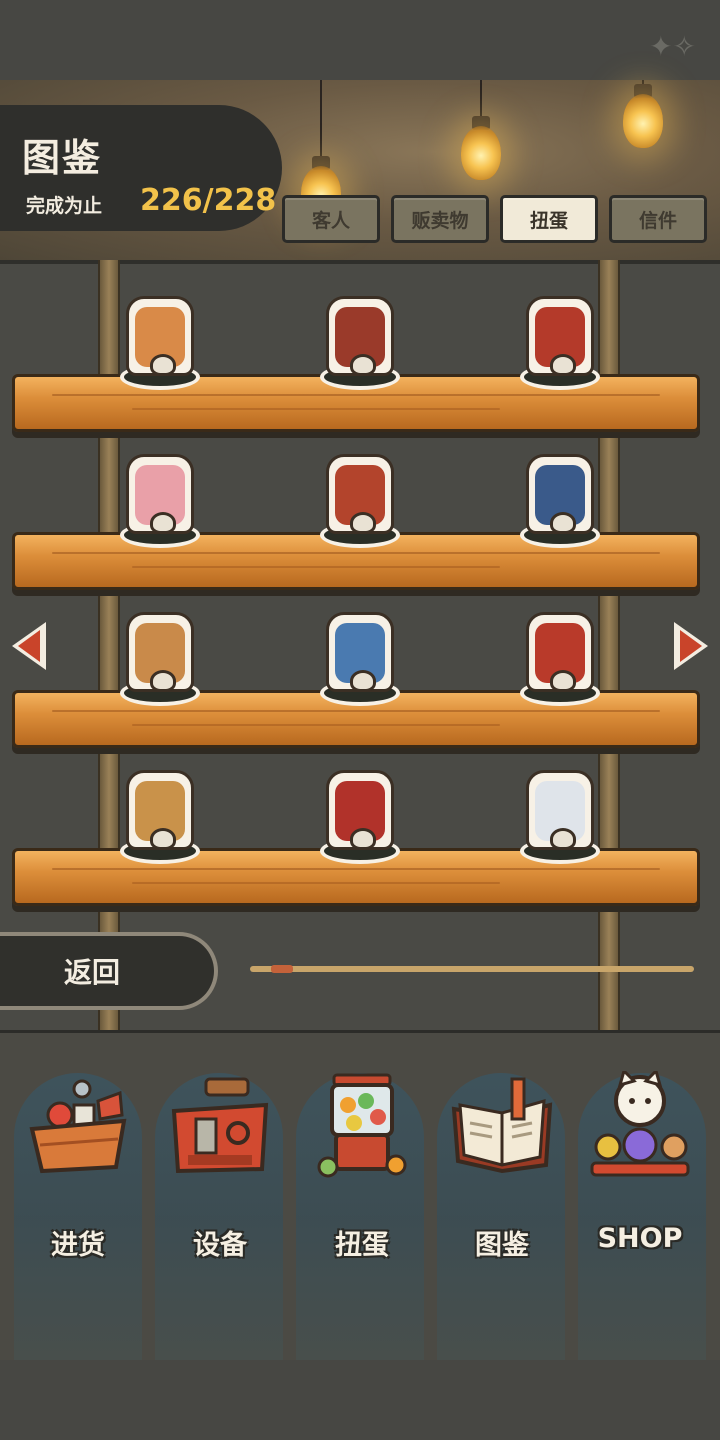 The image size is (720, 1440). I want to click on next-page-button, so click(692, 646).